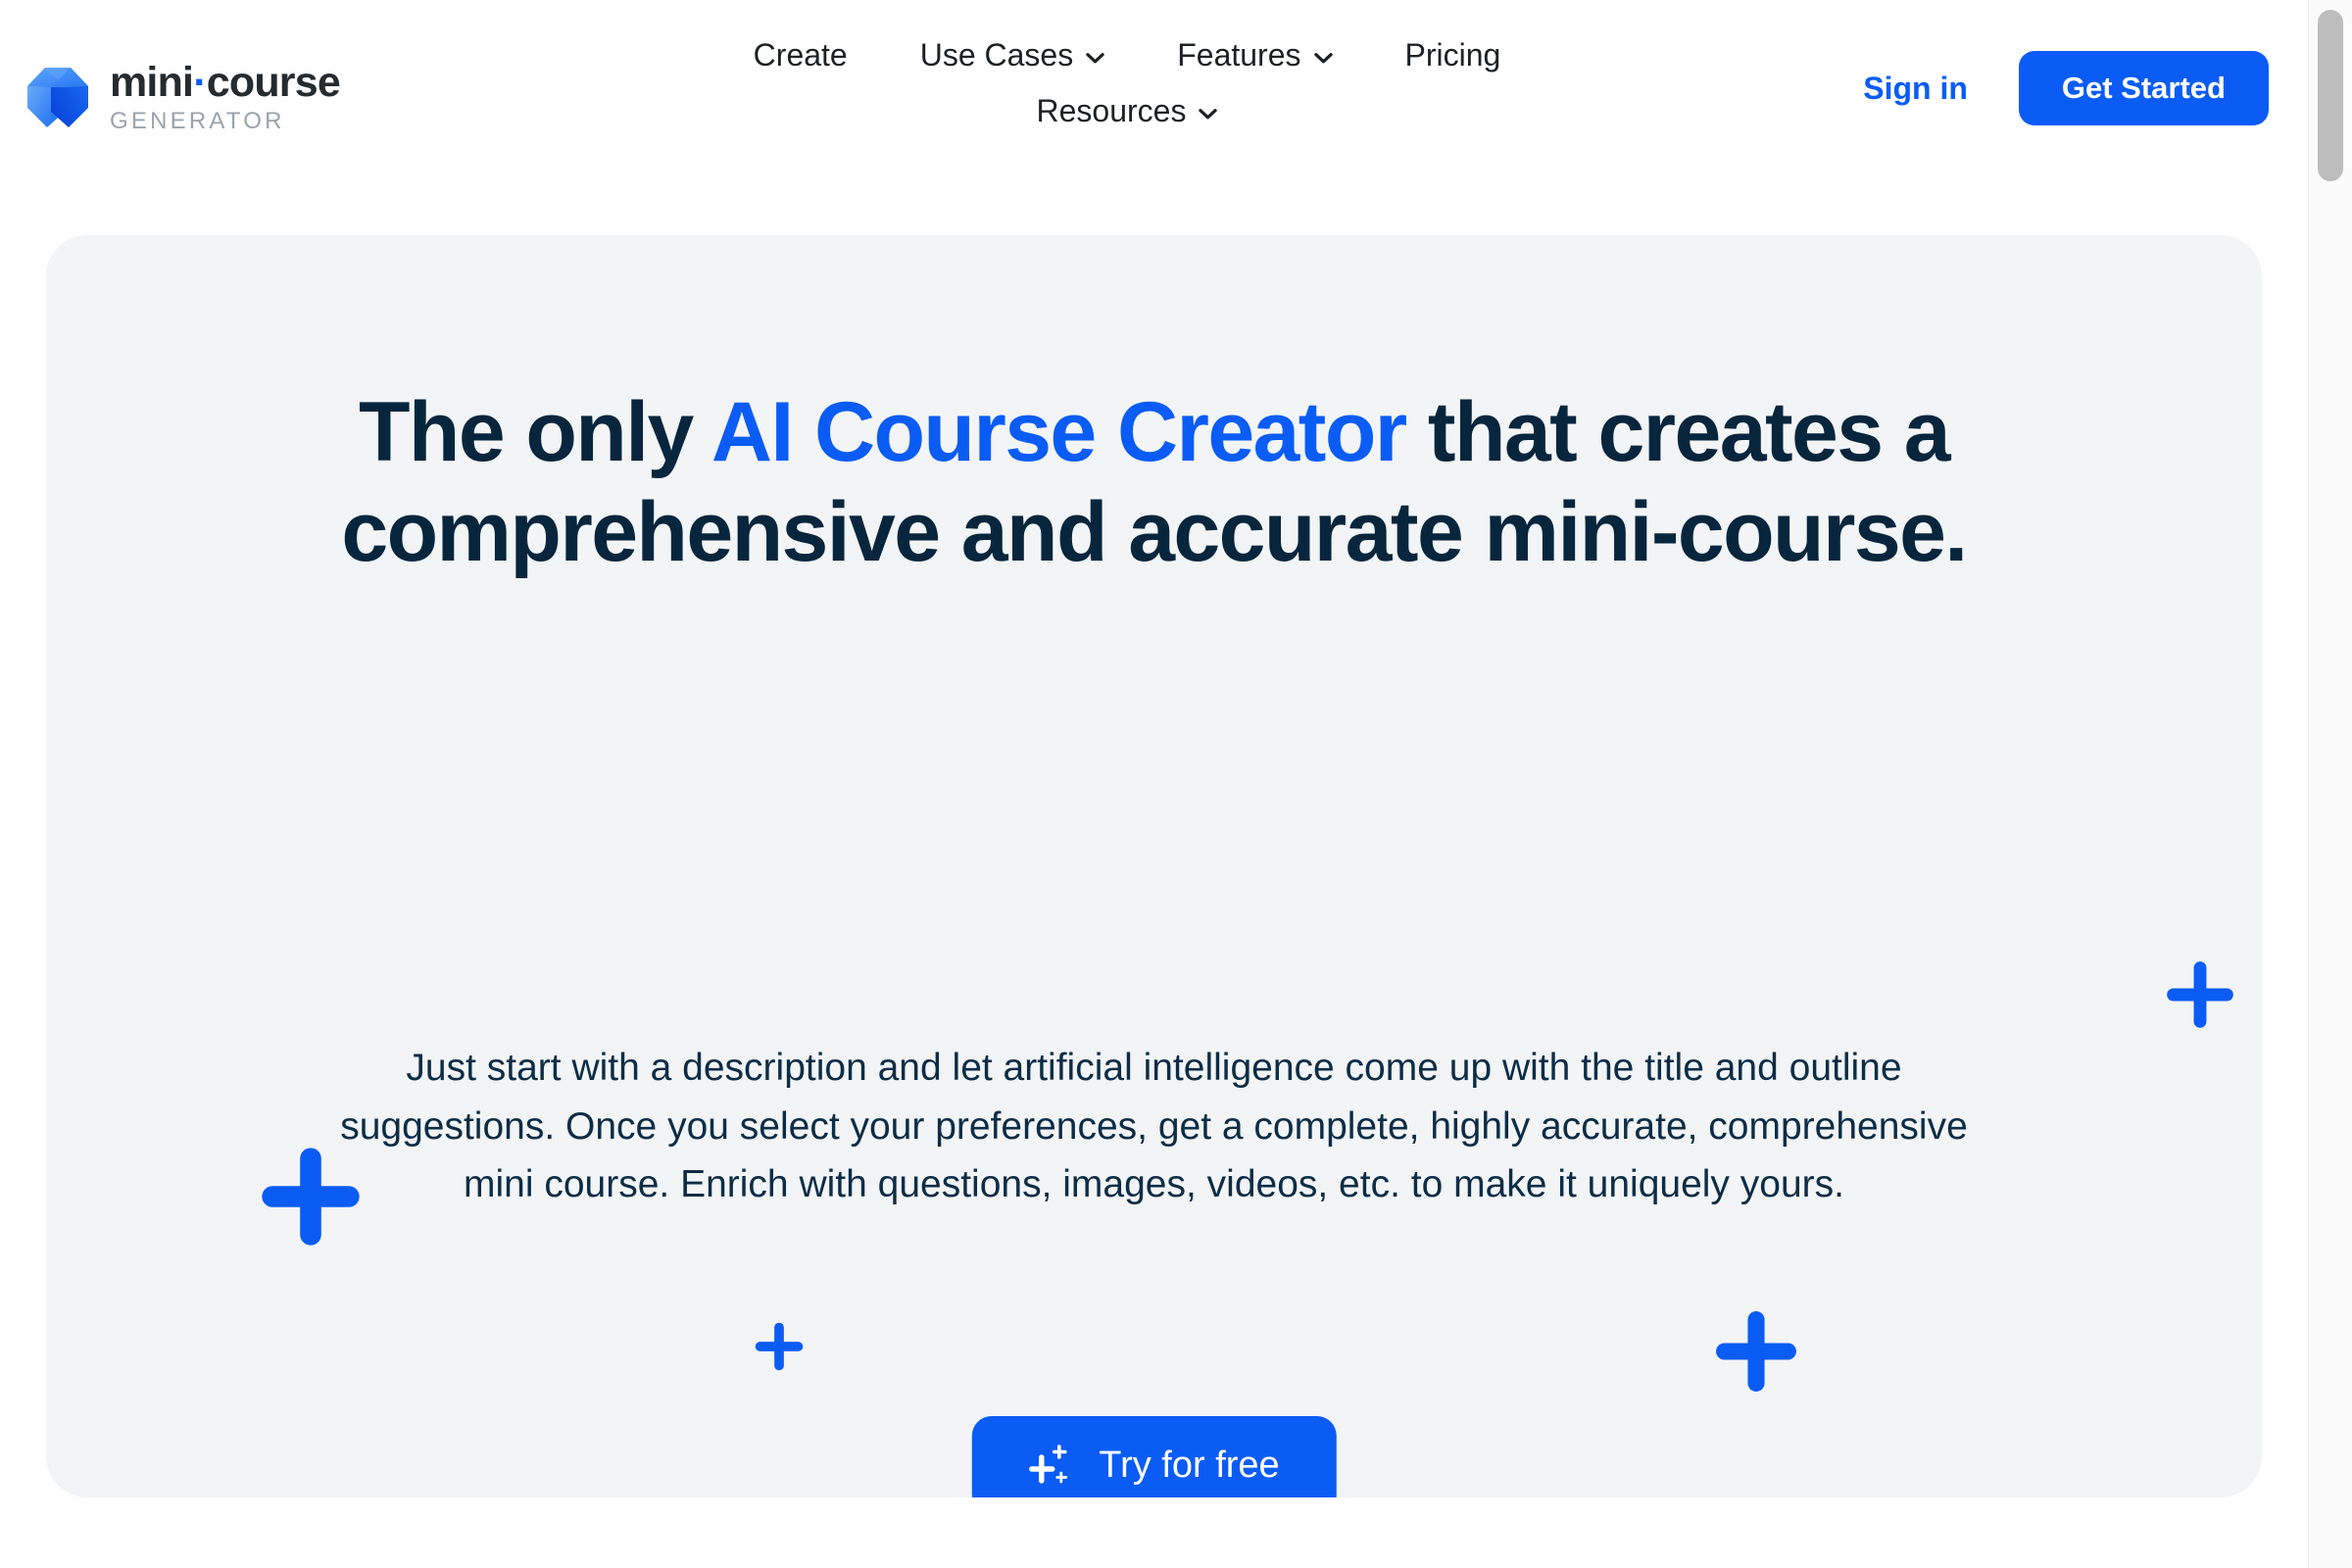 The image size is (2352, 1568). I want to click on brand-wordmark: mini·course GENERATOR, so click(225, 96).